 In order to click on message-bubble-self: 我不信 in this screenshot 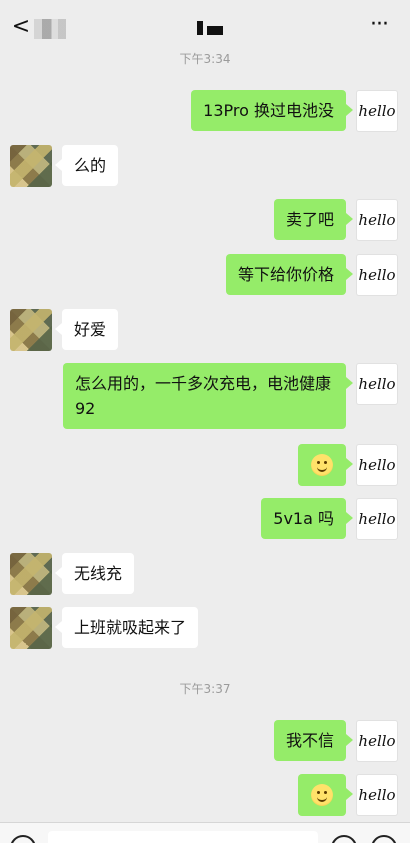, I will do `click(313, 740)`.